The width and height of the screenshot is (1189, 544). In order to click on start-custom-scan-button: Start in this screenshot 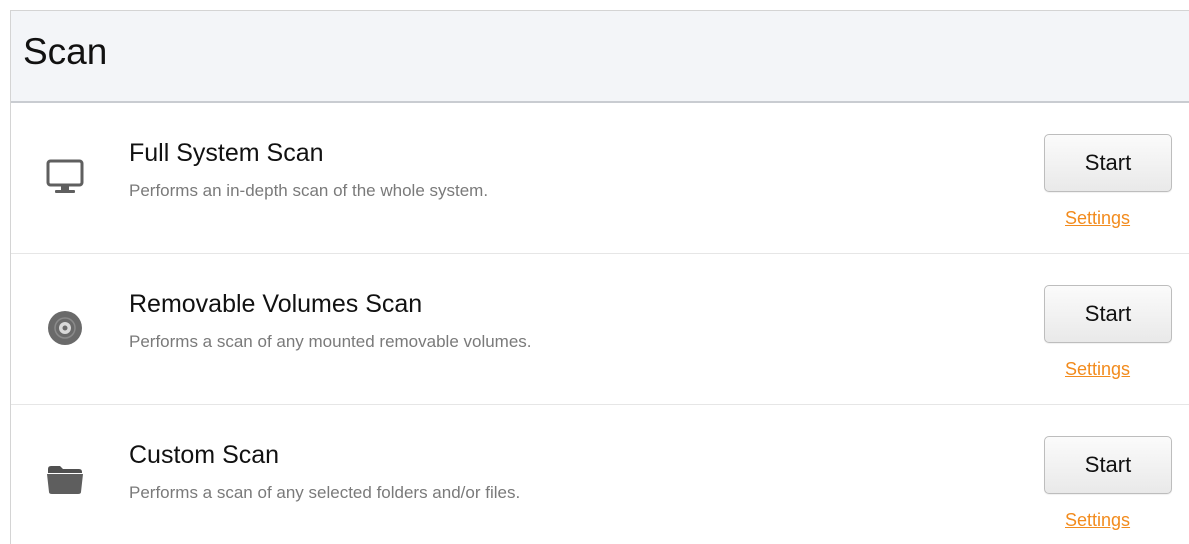, I will do `click(1108, 465)`.